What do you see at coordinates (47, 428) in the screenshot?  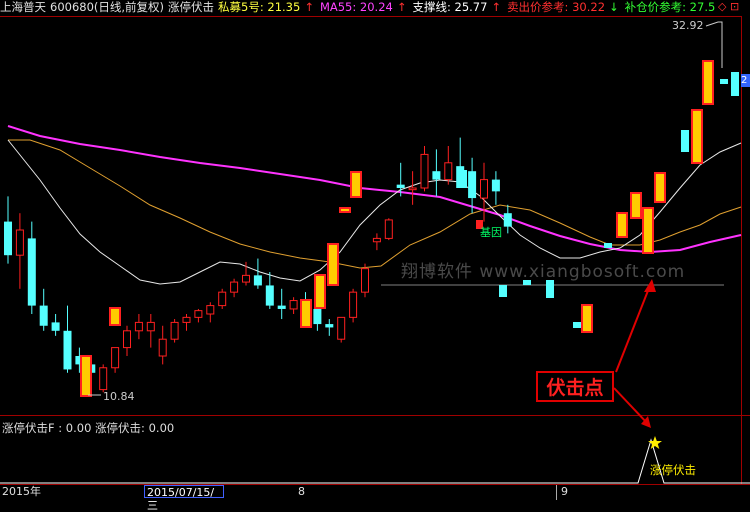 I see `indicator-f-value: 涨停伏击F : 0.00` at bounding box center [47, 428].